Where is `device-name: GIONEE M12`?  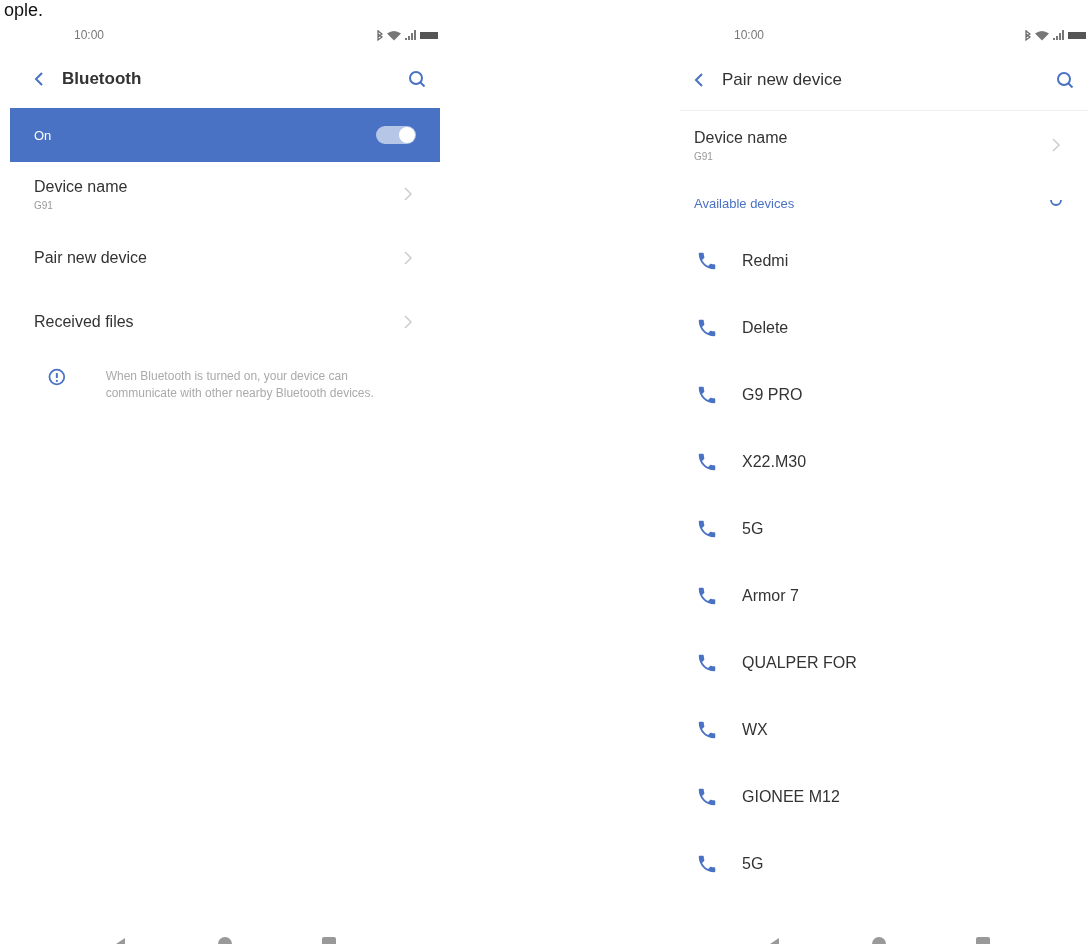 device-name: GIONEE M12 is located at coordinates (791, 796).